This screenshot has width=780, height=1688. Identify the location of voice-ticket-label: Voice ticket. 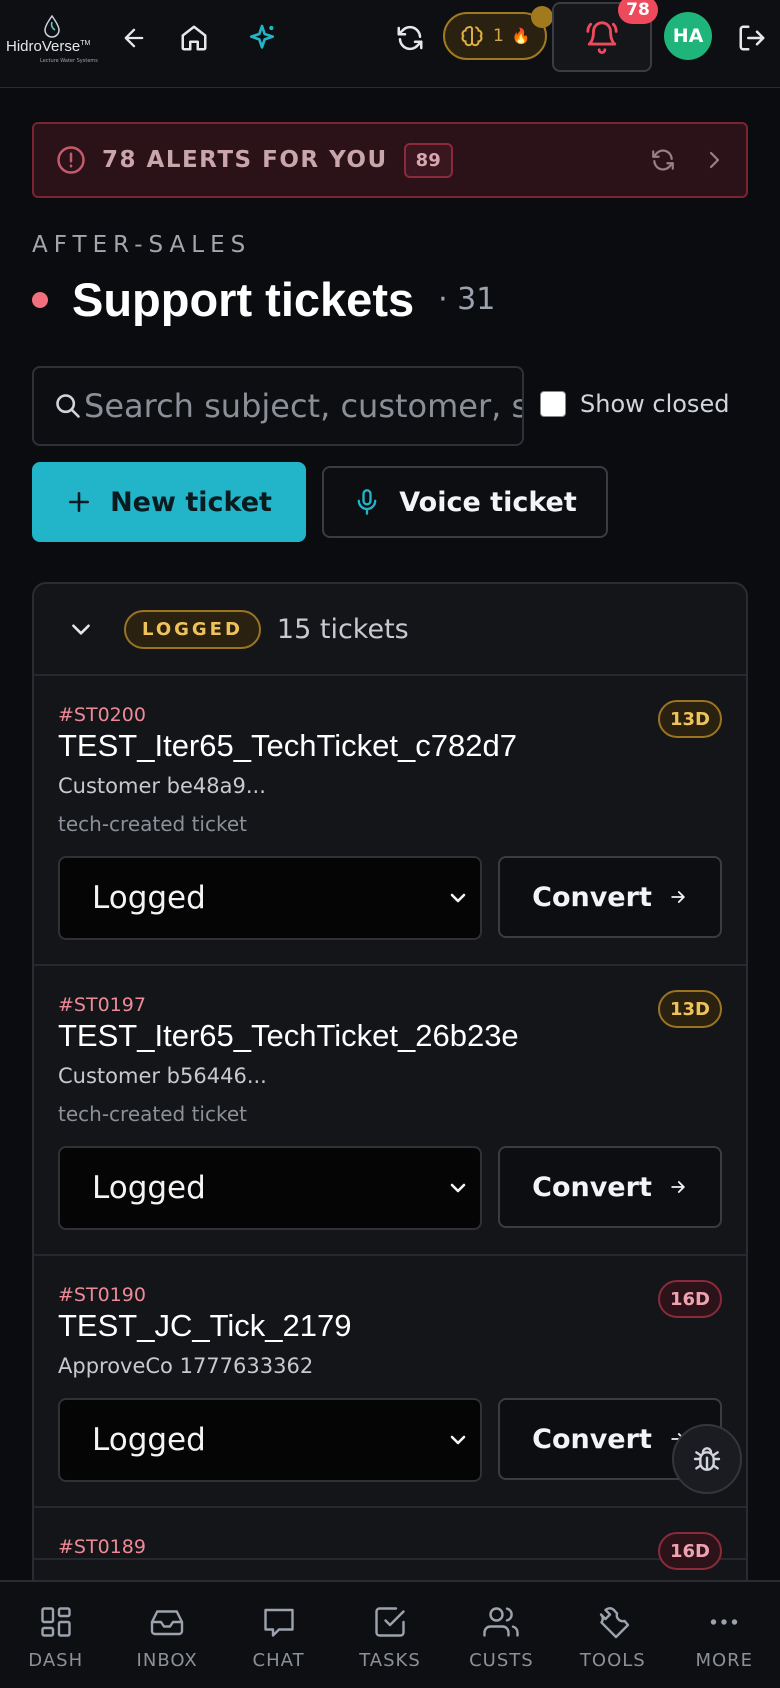
(488, 502).